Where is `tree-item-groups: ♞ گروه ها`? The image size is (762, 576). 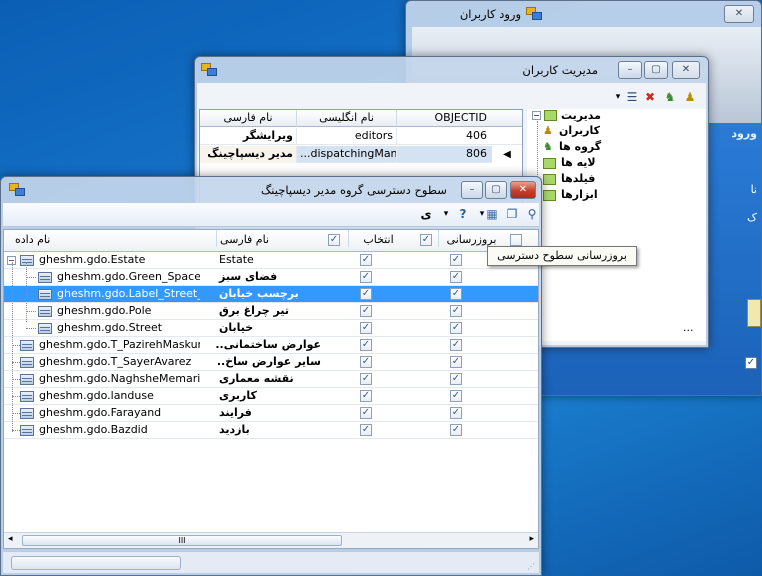 tree-item-groups: ♞ گروه ها is located at coordinates (599, 148).